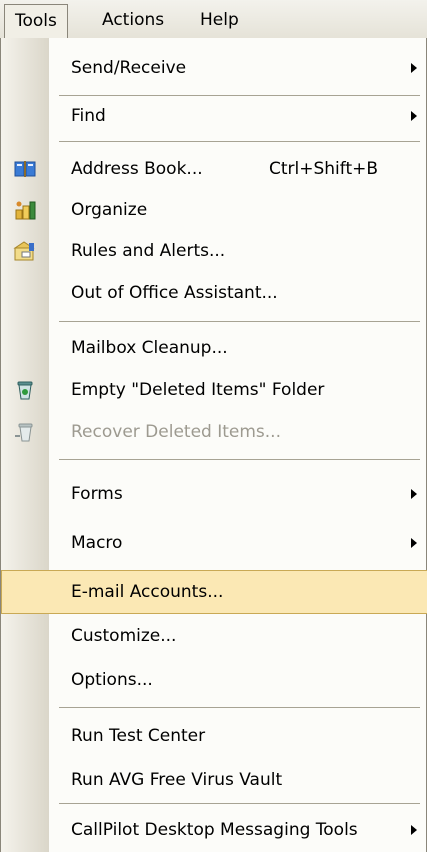 This screenshot has width=427, height=852. Describe the element at coordinates (25, 169) in the screenshot. I see `address-book-icon` at that location.